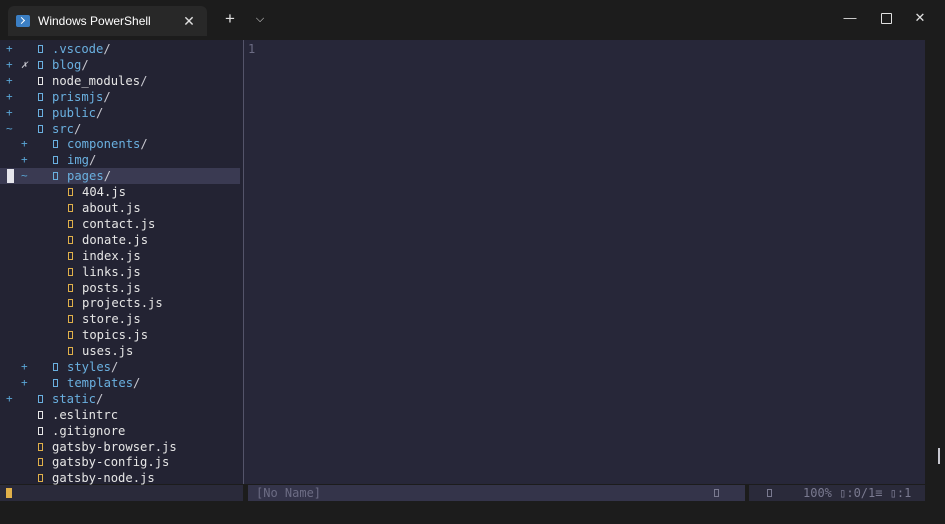 The height and width of the screenshot is (524, 945). Describe the element at coordinates (716, 493) in the screenshot. I see `filetype-icon` at that location.